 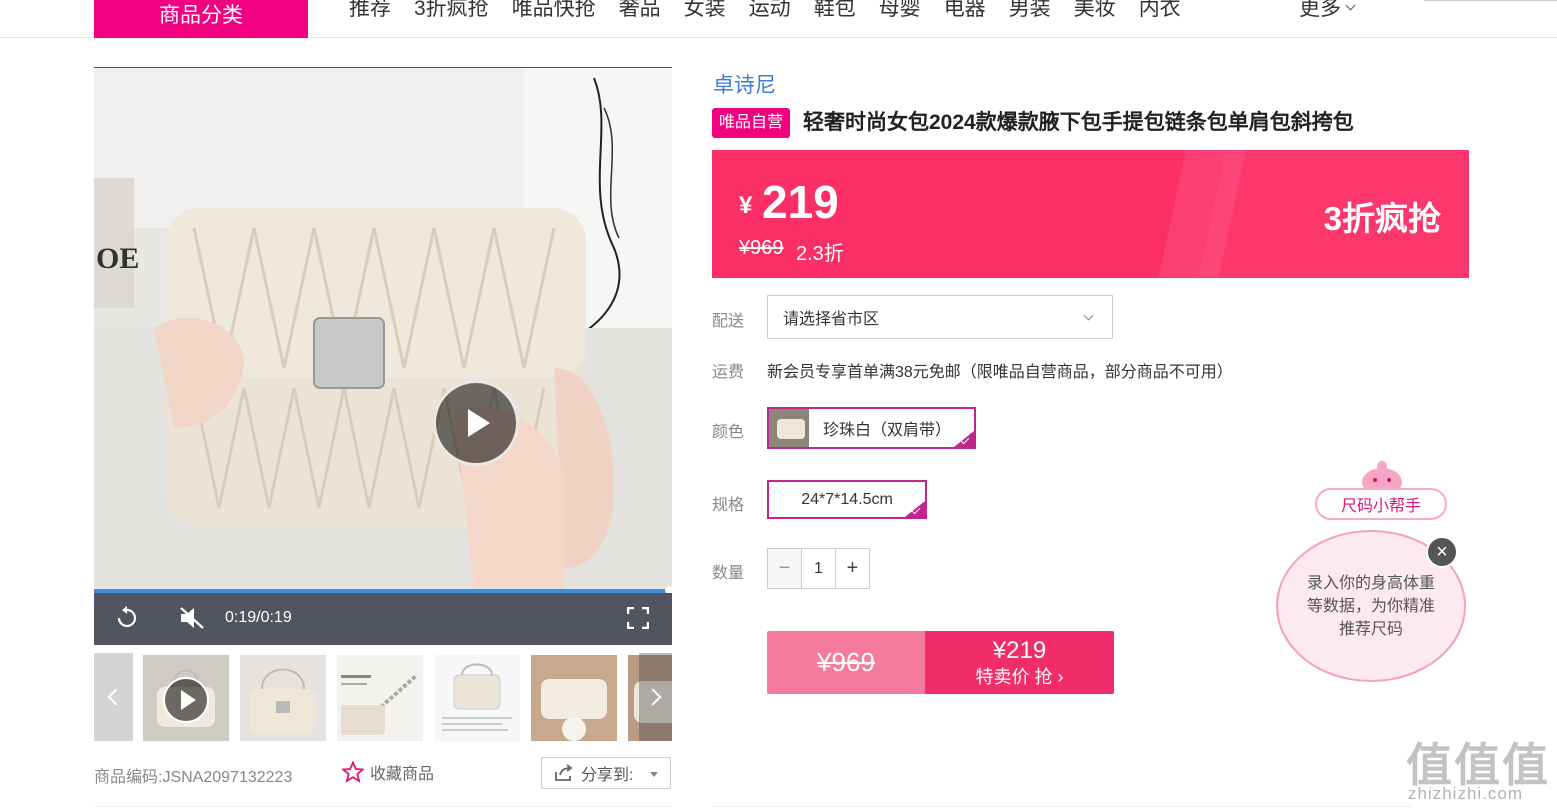 I want to click on quantity-stepper: − 1 +, so click(x=818, y=568).